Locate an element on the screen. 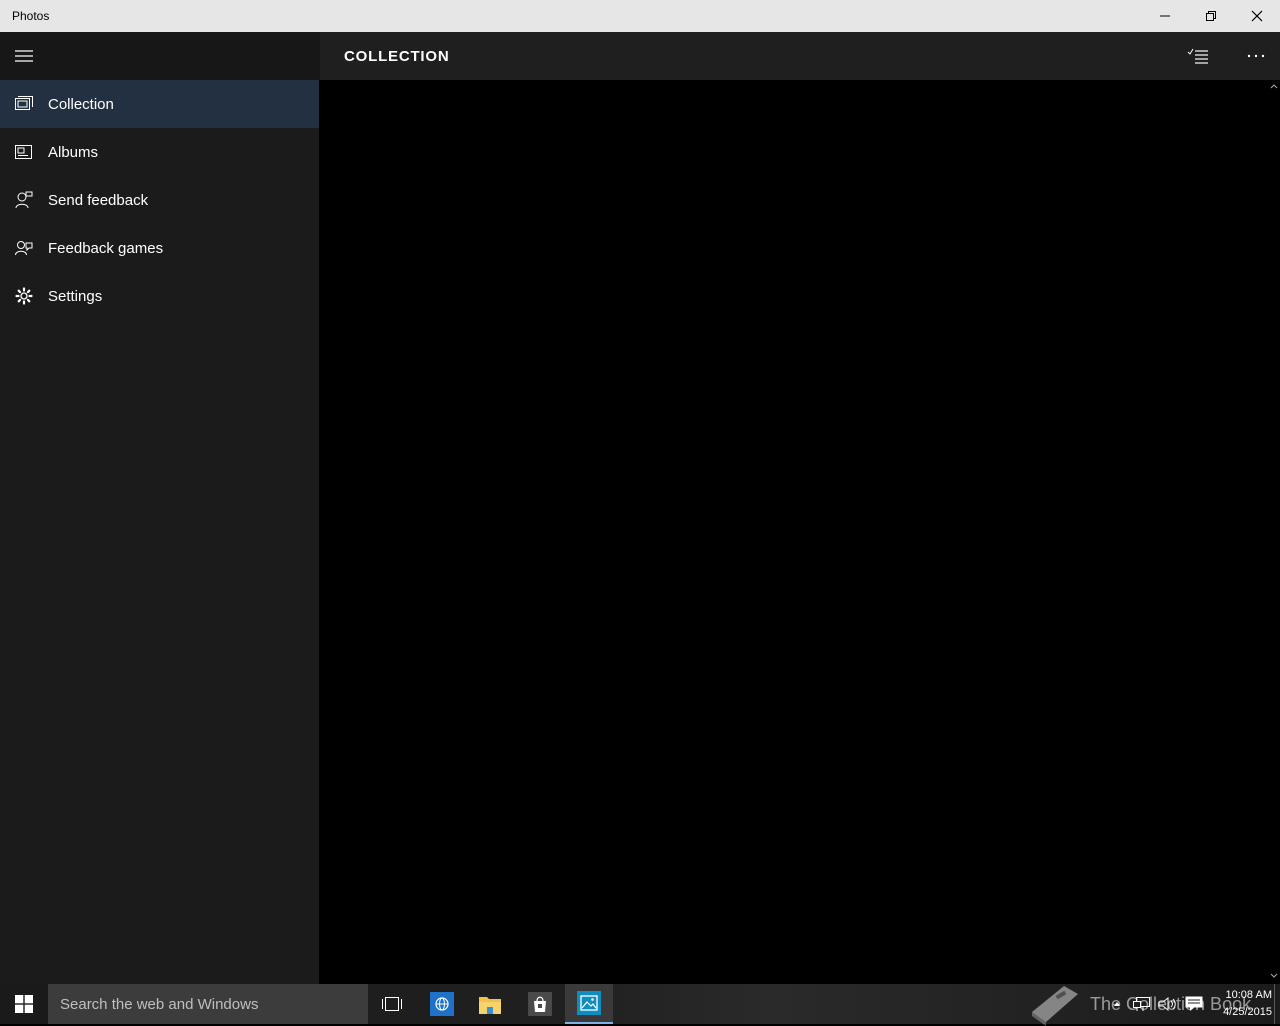  show-hidden-icons-button is located at coordinates (1117, 1004).